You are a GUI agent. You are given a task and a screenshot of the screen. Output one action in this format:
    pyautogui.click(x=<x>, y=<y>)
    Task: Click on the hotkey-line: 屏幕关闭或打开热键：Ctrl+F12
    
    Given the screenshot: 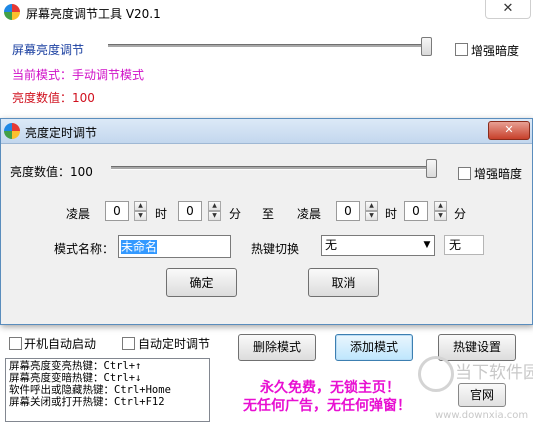 What is the action you would take?
    pyautogui.click(x=87, y=402)
    